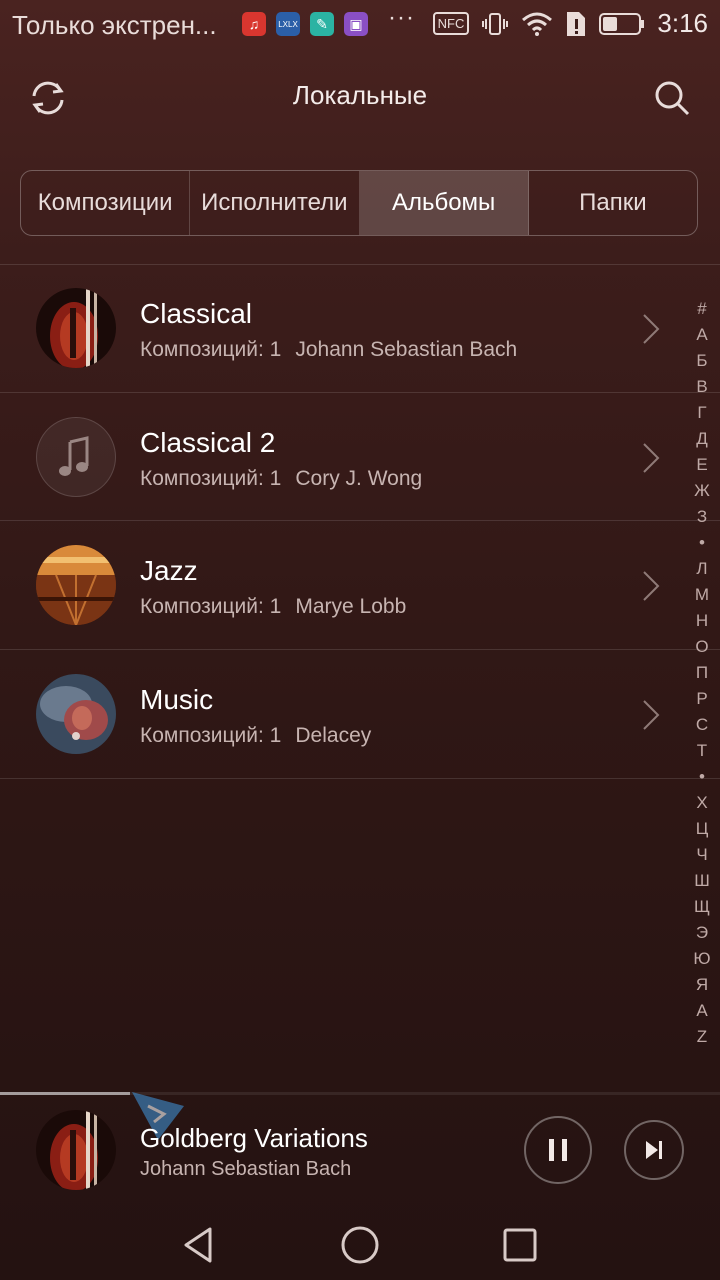 This screenshot has height=1280, width=720. What do you see at coordinates (254, 1138) in the screenshot?
I see `now-playing-title: Goldberg Variations` at bounding box center [254, 1138].